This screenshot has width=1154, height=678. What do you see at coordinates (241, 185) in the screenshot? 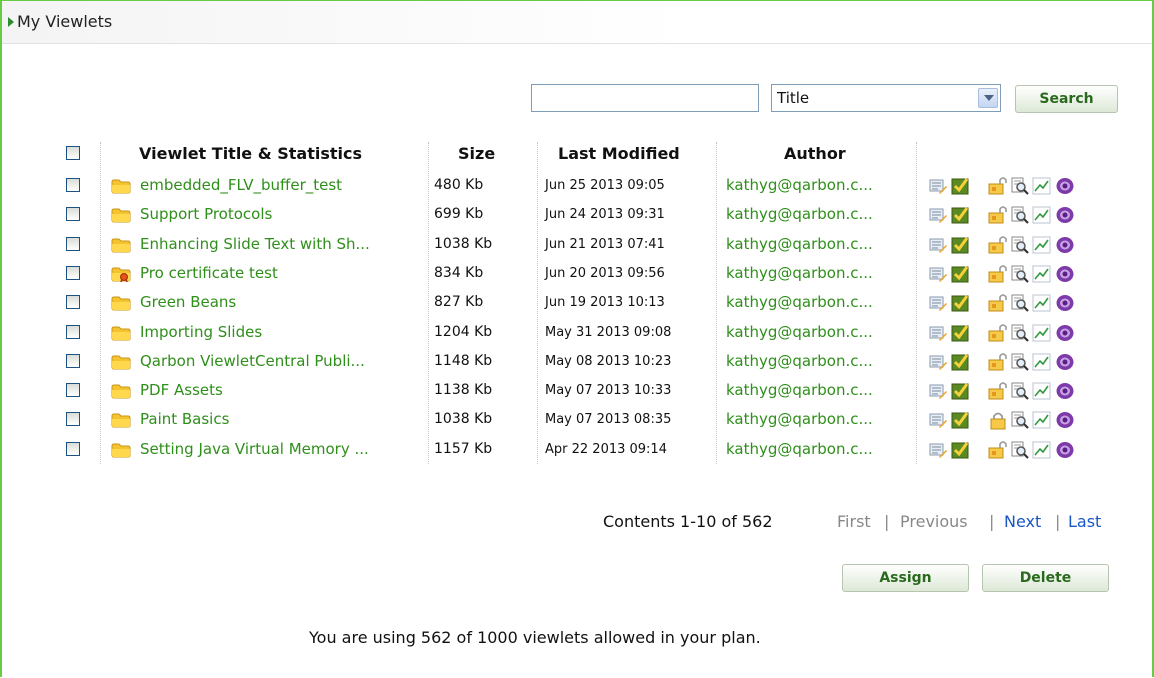
I see `viewlet-title-link: embedded_FLV_buffer_test` at bounding box center [241, 185].